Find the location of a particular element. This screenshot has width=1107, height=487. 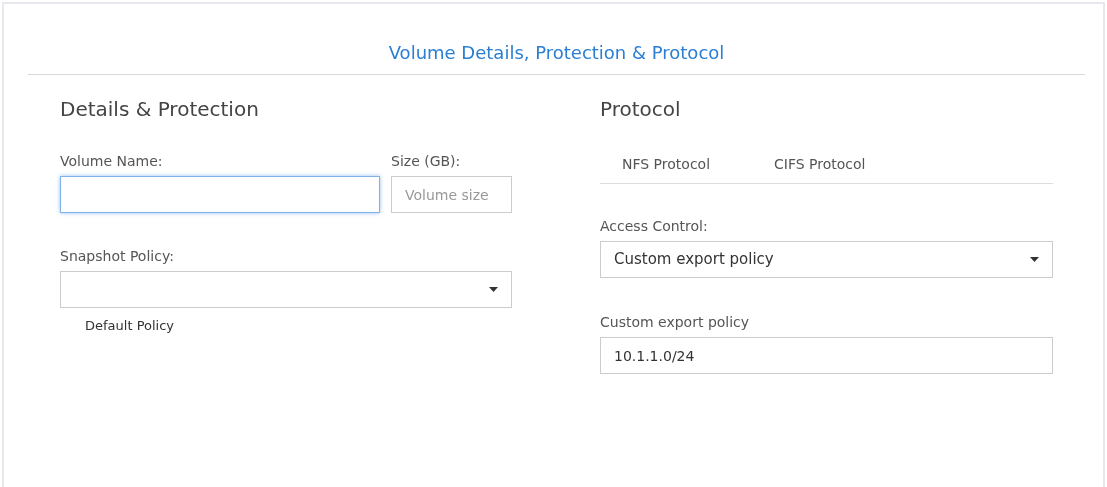

export-policy-field: 10.1.1.0/24 is located at coordinates (826, 355).